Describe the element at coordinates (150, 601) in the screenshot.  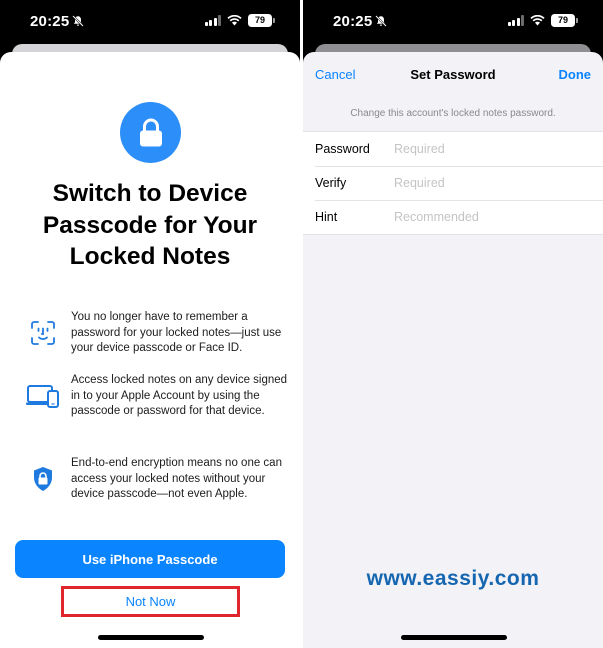
I see `not-now-button: Not Now` at that location.